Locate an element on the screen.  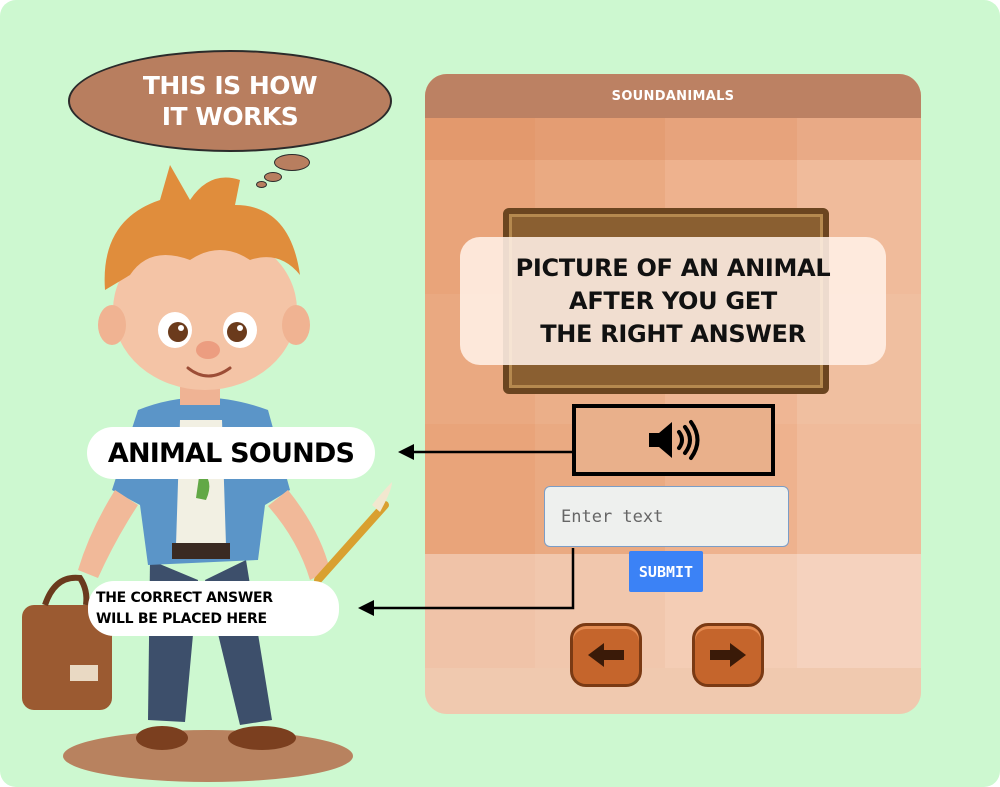
sound-pointer-arrowhead is located at coordinates (406, 452).